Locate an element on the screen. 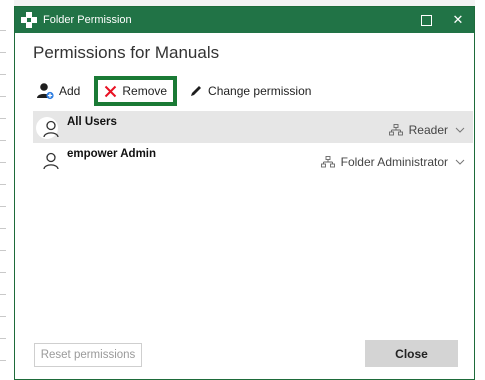 Image resolution: width=485 pixels, height=380 pixels. remove-label: Remove is located at coordinates (145, 91).